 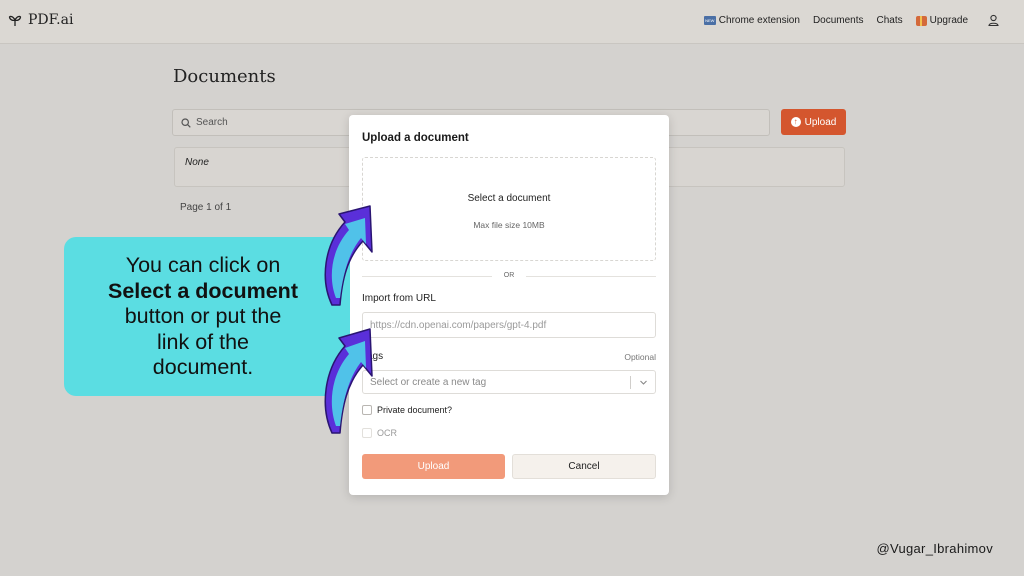 What do you see at coordinates (433, 466) in the screenshot?
I see `modal-upload-button: Upload` at bounding box center [433, 466].